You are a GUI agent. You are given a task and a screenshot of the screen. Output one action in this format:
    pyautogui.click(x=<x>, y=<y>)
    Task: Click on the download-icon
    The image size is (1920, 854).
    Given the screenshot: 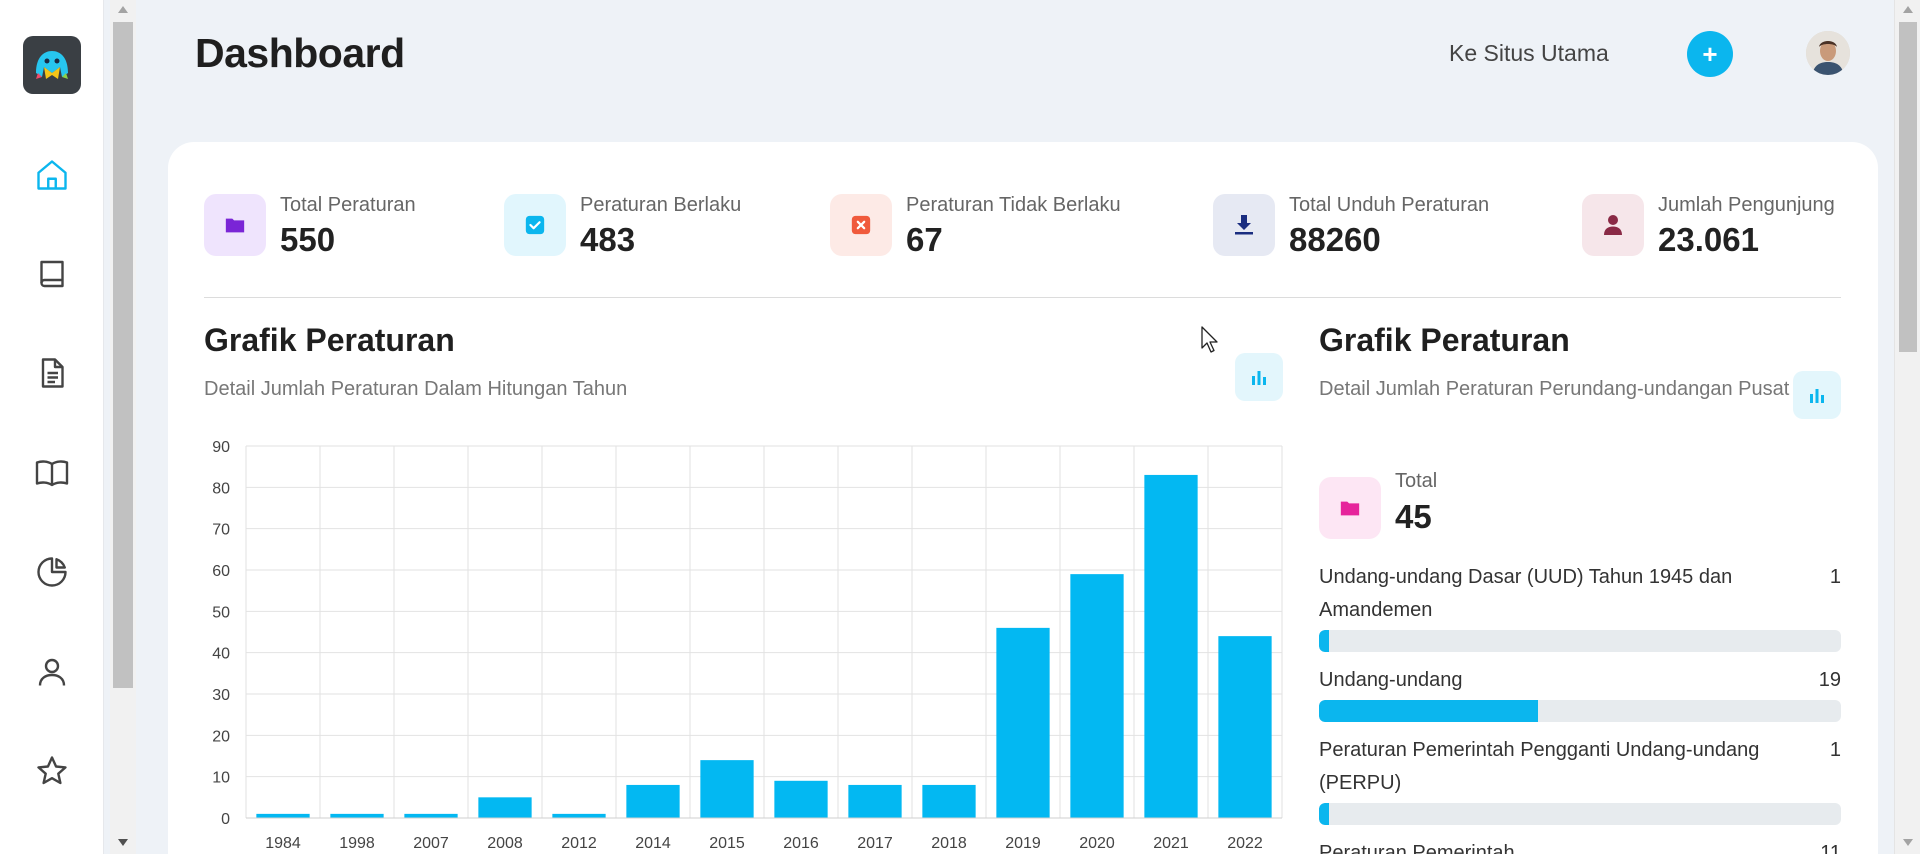 What is the action you would take?
    pyautogui.click(x=1244, y=225)
    